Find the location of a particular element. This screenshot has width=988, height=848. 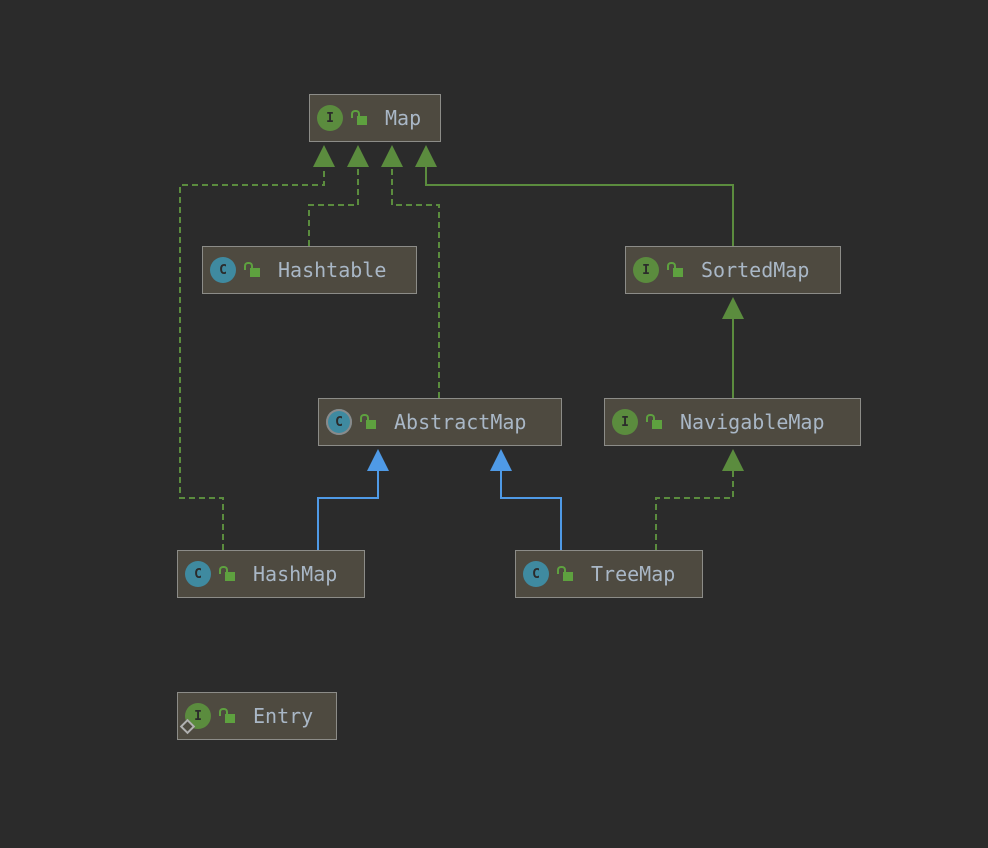

inner-diamond-icon is located at coordinates (187, 726).